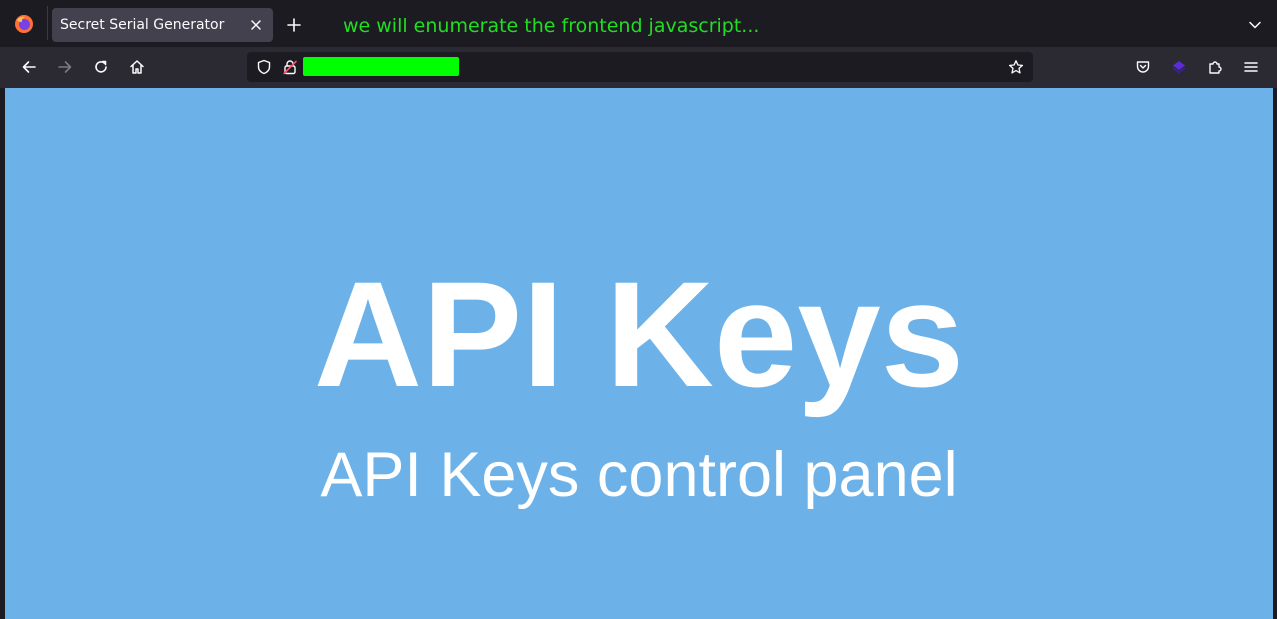 Image resolution: width=1277 pixels, height=619 pixels. What do you see at coordinates (1016, 67) in the screenshot?
I see `star-icon` at bounding box center [1016, 67].